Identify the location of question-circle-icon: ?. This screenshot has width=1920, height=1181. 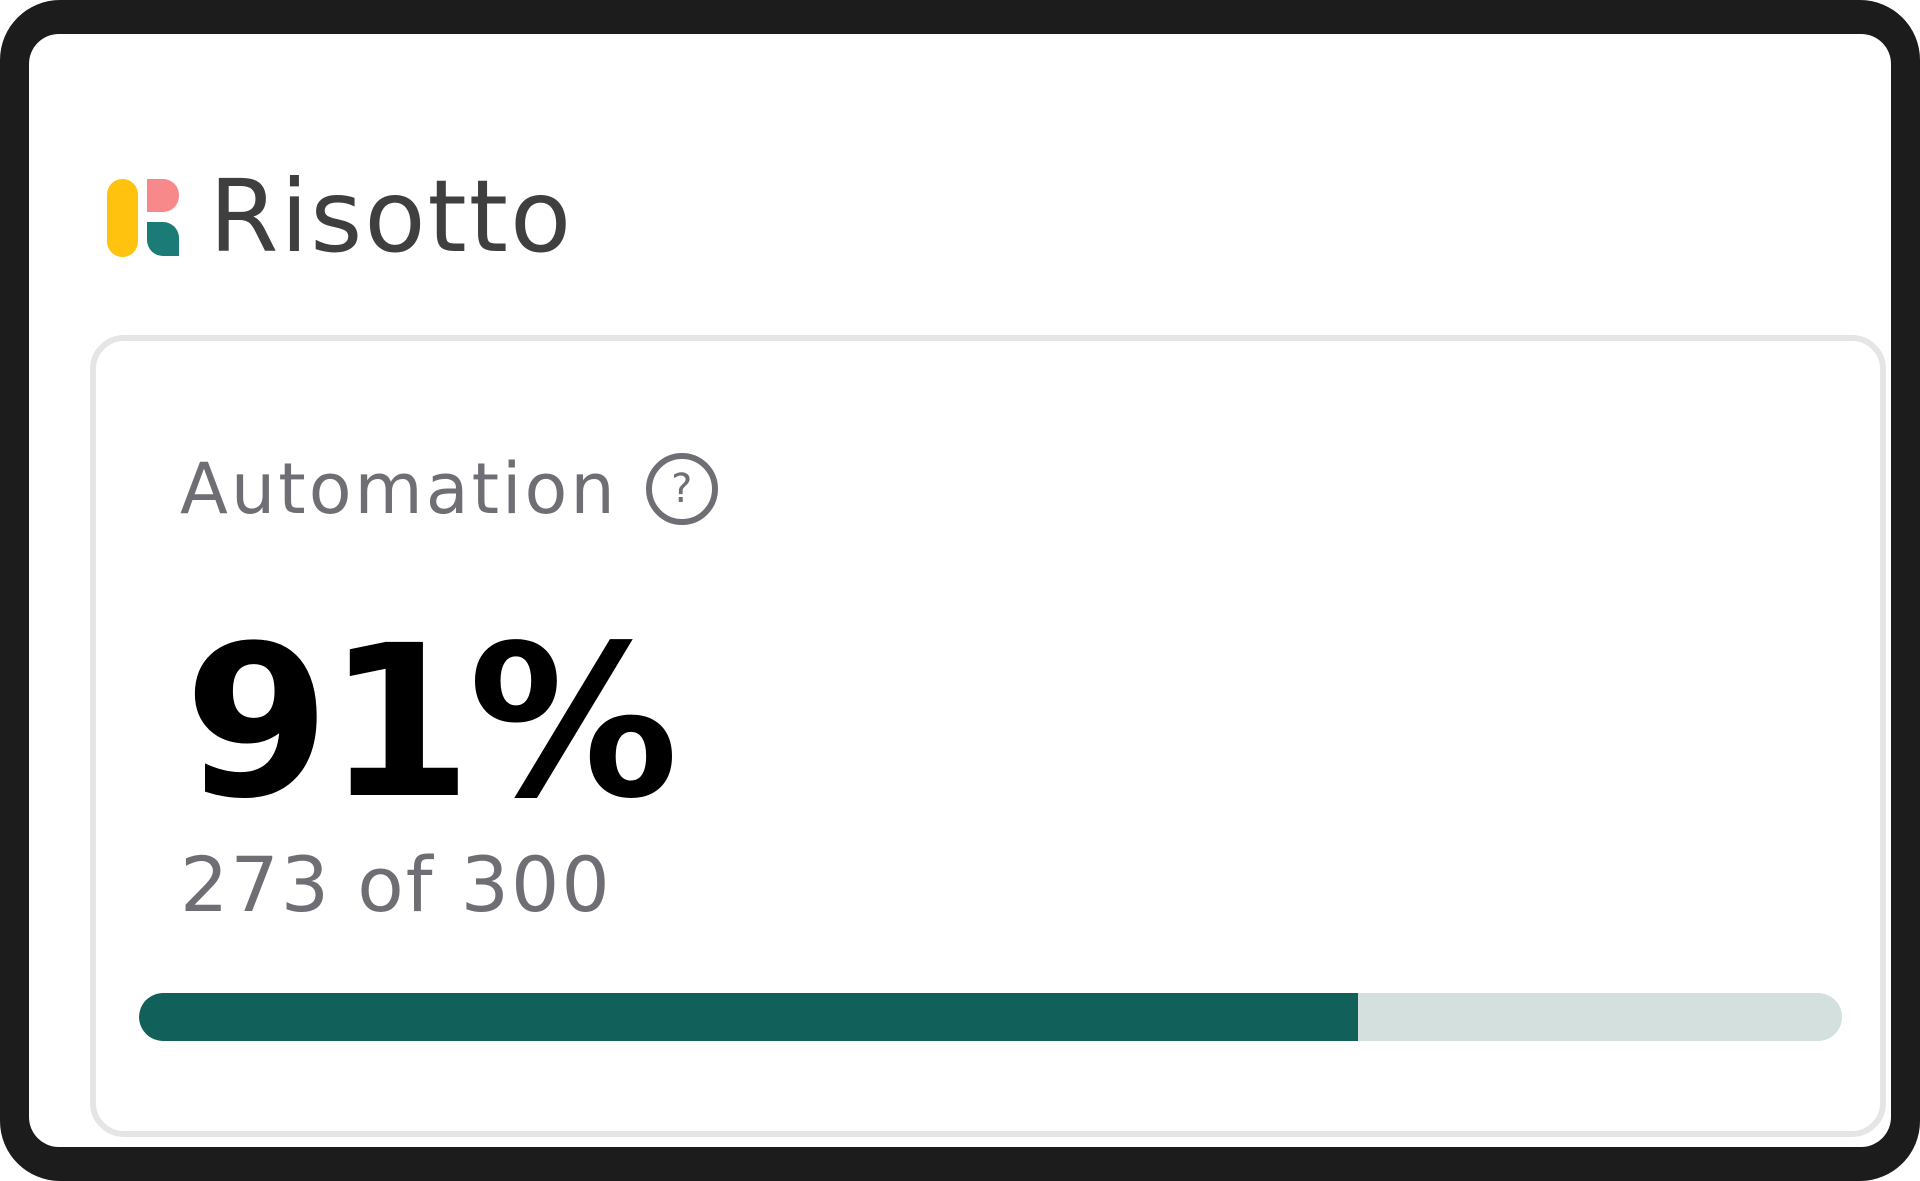
(681, 489).